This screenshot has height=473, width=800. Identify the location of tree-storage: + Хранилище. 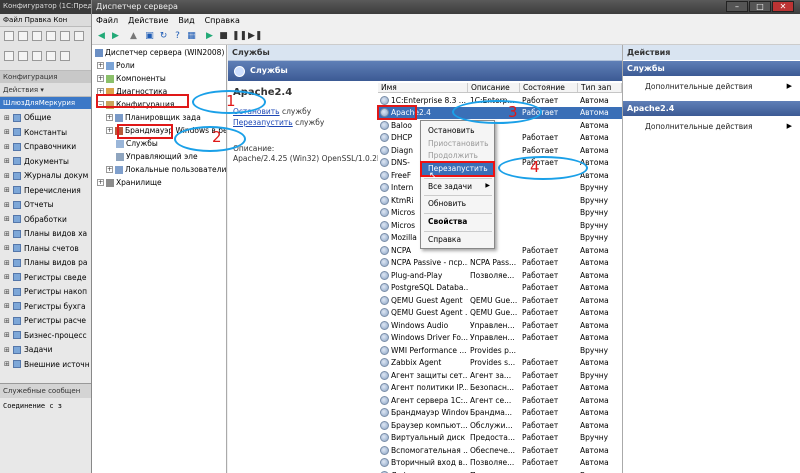
(129, 182).